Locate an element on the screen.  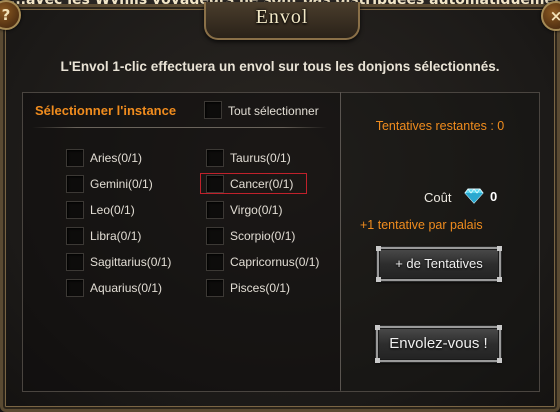
attempts-remaining: Tentatives restantes : 0 is located at coordinates (440, 126).